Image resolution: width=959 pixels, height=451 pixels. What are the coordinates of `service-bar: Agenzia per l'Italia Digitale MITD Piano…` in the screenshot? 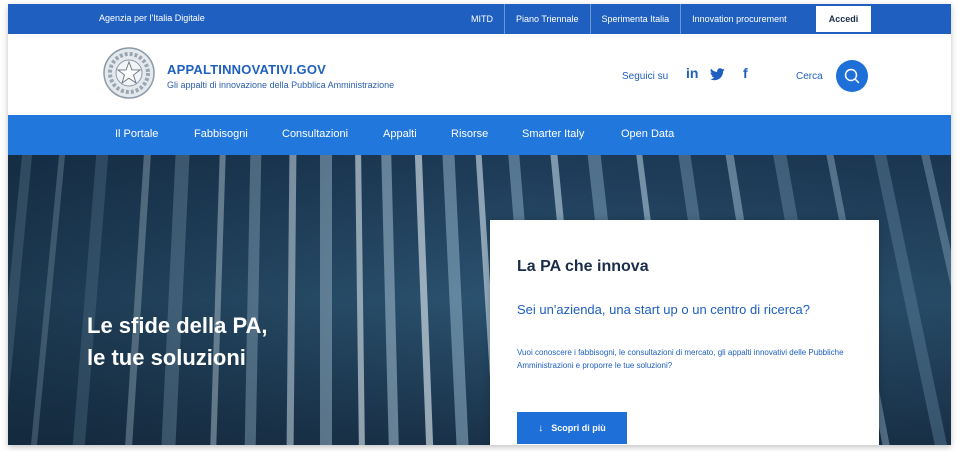 It's located at (479, 19).